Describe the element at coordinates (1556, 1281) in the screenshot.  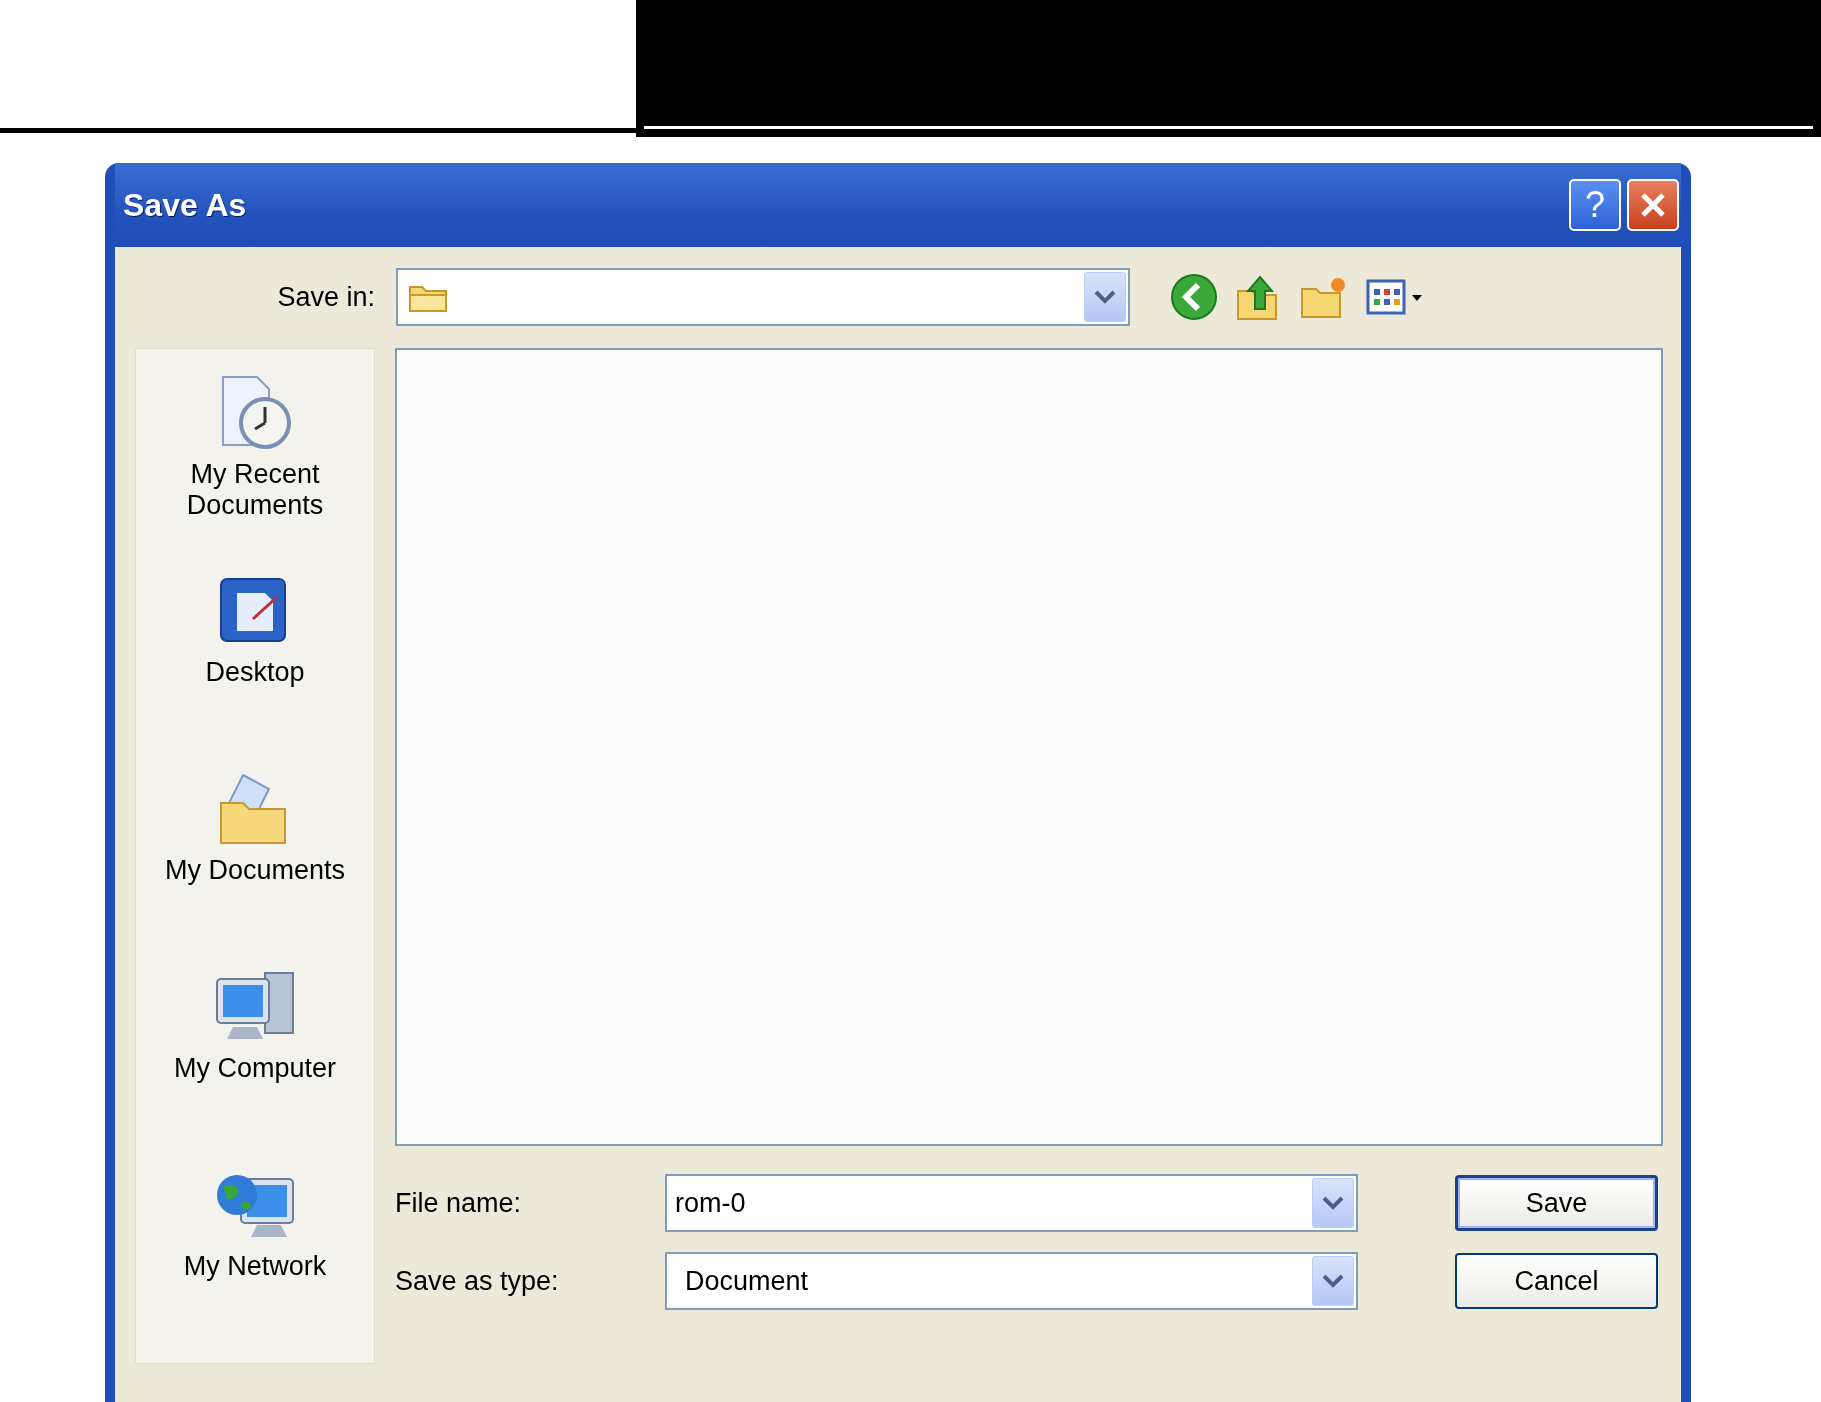
I see `cancel-button: Cancel` at that location.